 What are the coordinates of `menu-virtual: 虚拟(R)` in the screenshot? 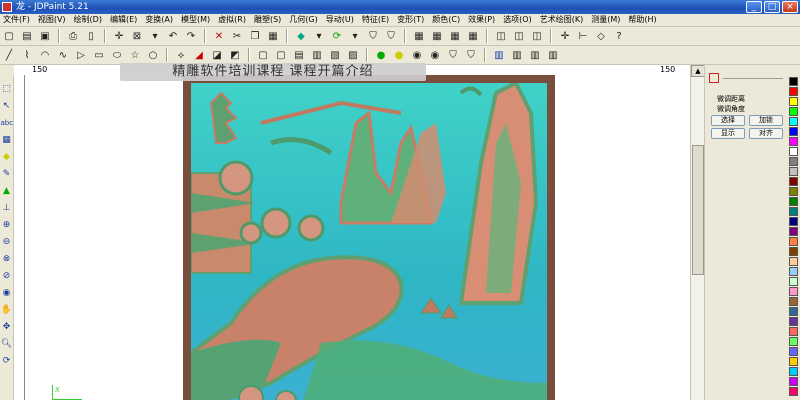 It's located at (233, 20).